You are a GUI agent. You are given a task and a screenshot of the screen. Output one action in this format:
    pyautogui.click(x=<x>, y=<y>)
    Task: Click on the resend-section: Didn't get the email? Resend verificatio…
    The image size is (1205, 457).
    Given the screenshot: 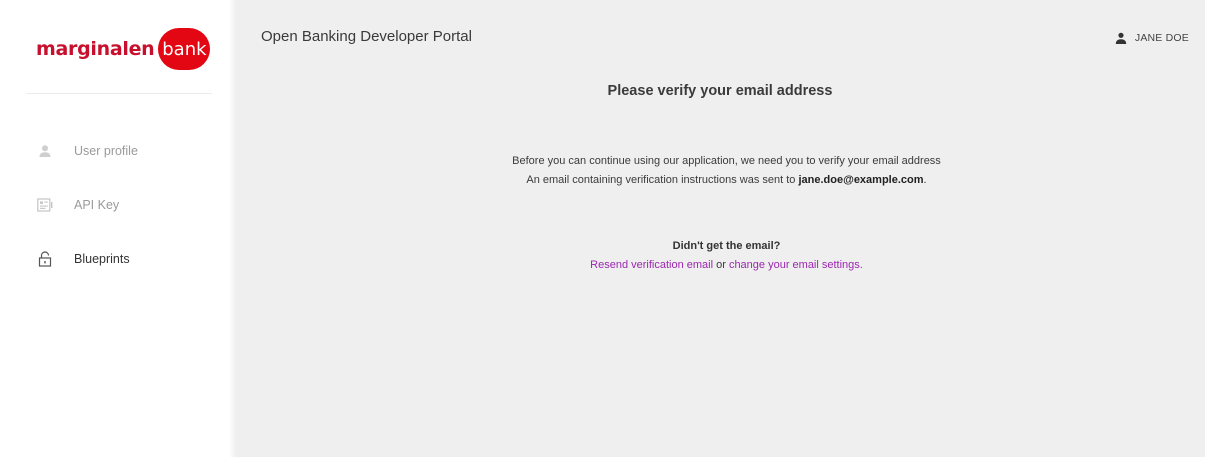 What is the action you would take?
    pyautogui.click(x=720, y=256)
    